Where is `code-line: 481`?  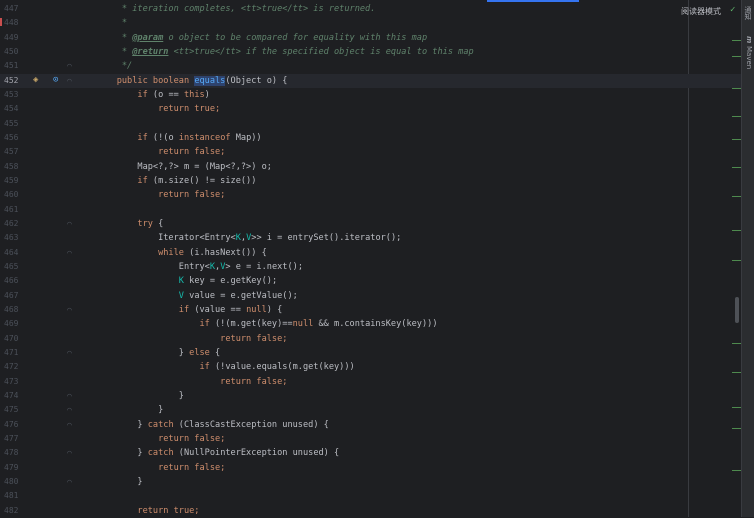
code-line: 481 is located at coordinates (372, 496).